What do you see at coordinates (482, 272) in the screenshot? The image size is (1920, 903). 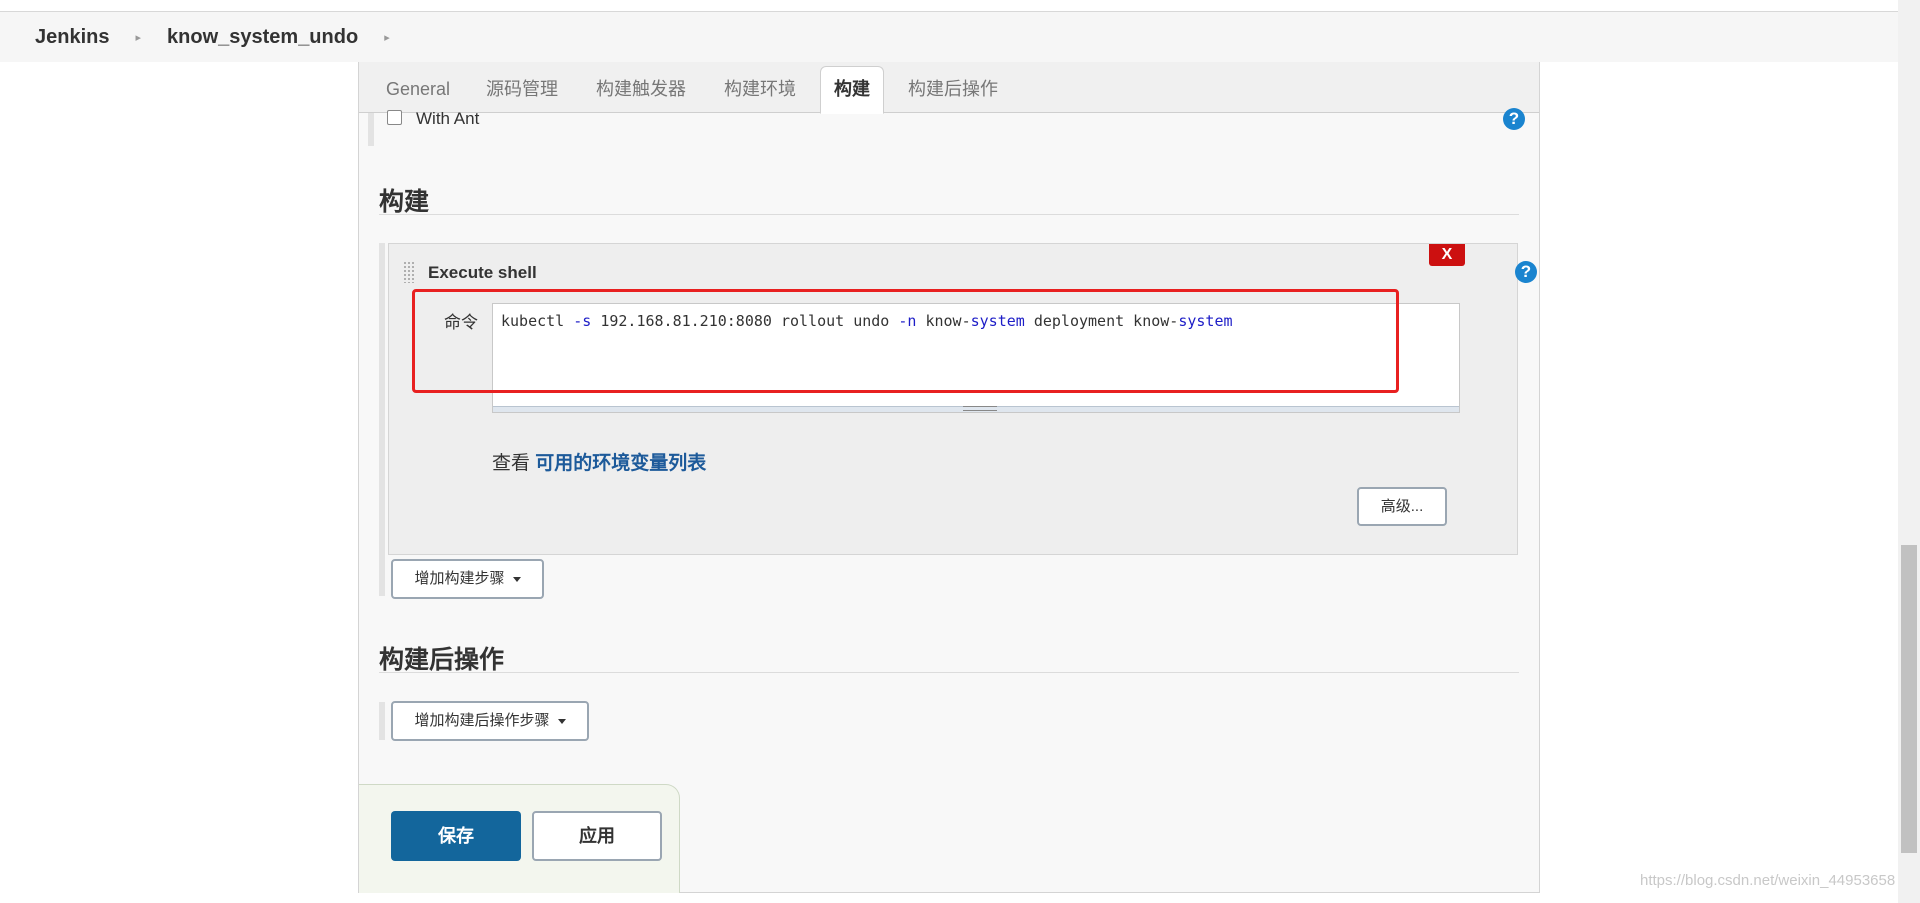 I see `step-title: Execute shell` at bounding box center [482, 272].